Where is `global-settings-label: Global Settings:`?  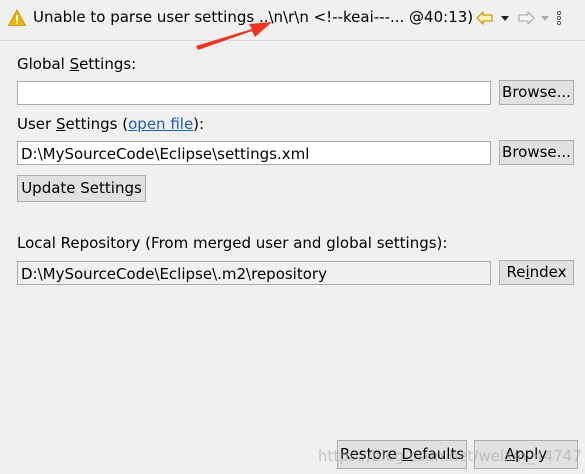
global-settings-label: Global Settings: is located at coordinates (77, 64).